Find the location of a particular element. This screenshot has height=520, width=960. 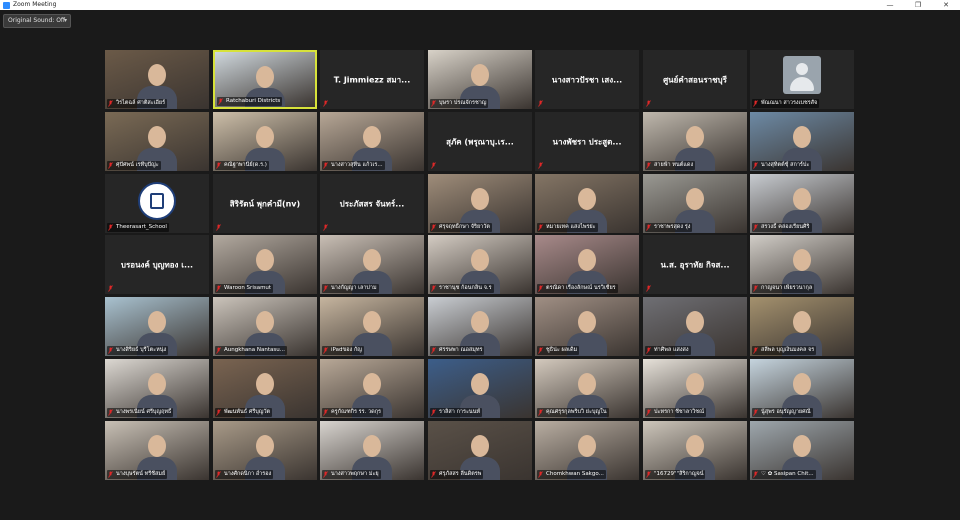

participant-tile: นางสาวพฤกษา ม่ะยุ is located at coordinates (372, 450).